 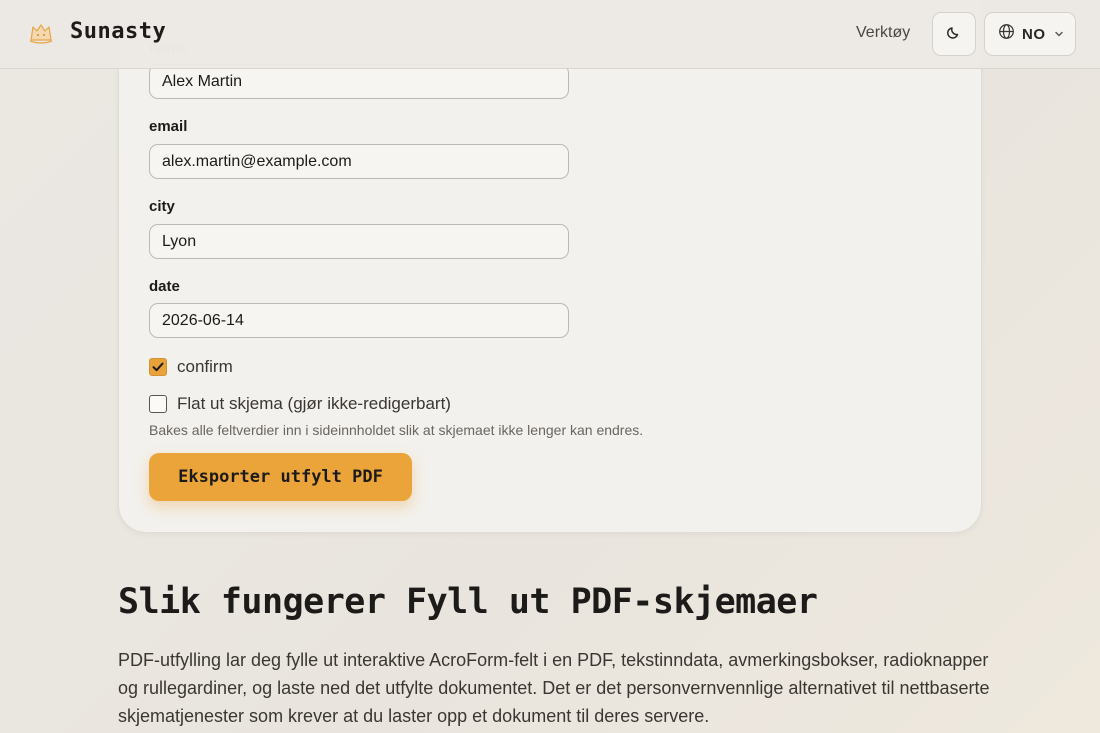 I want to click on flatten-label: Flat ut skjema (gjør ikke-redigerbart), so click(x=314, y=403).